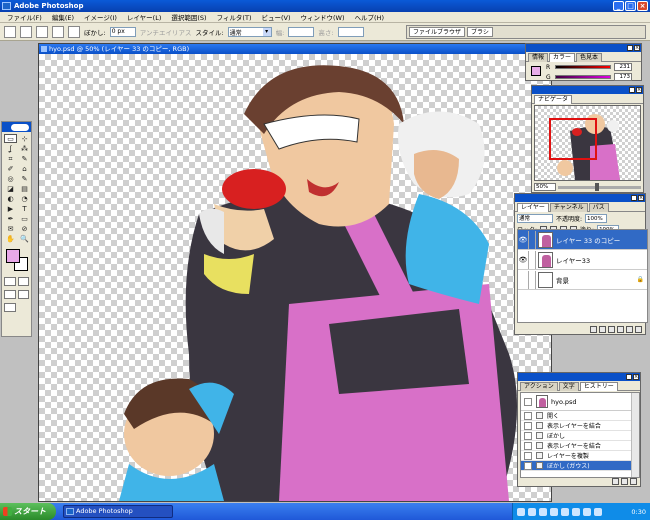  What do you see at coordinates (26, 31) in the screenshot?
I see `new-selection-icon` at bounding box center [26, 31].